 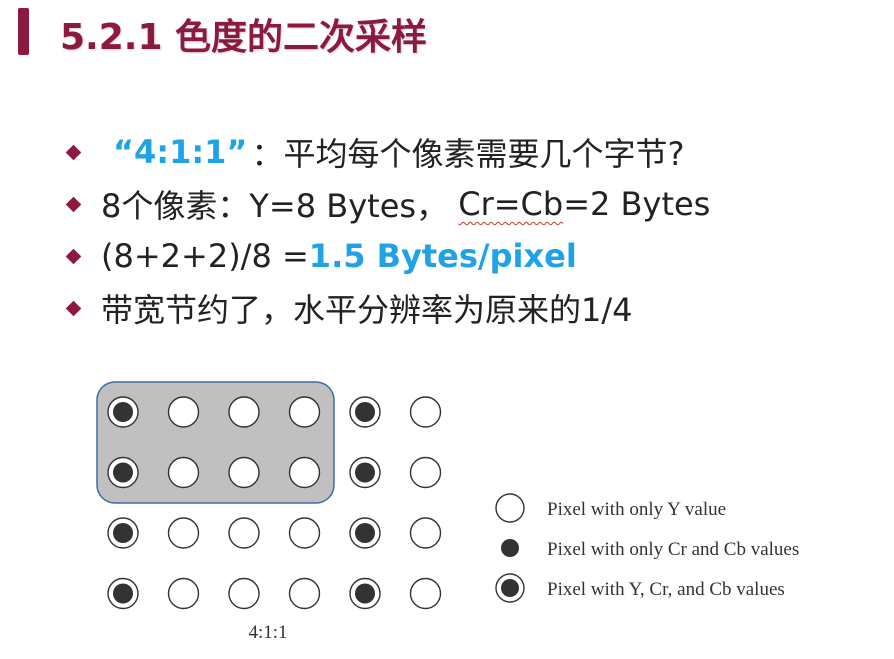 What do you see at coordinates (510, 588) in the screenshot?
I see `legend-both-dot-icon` at bounding box center [510, 588].